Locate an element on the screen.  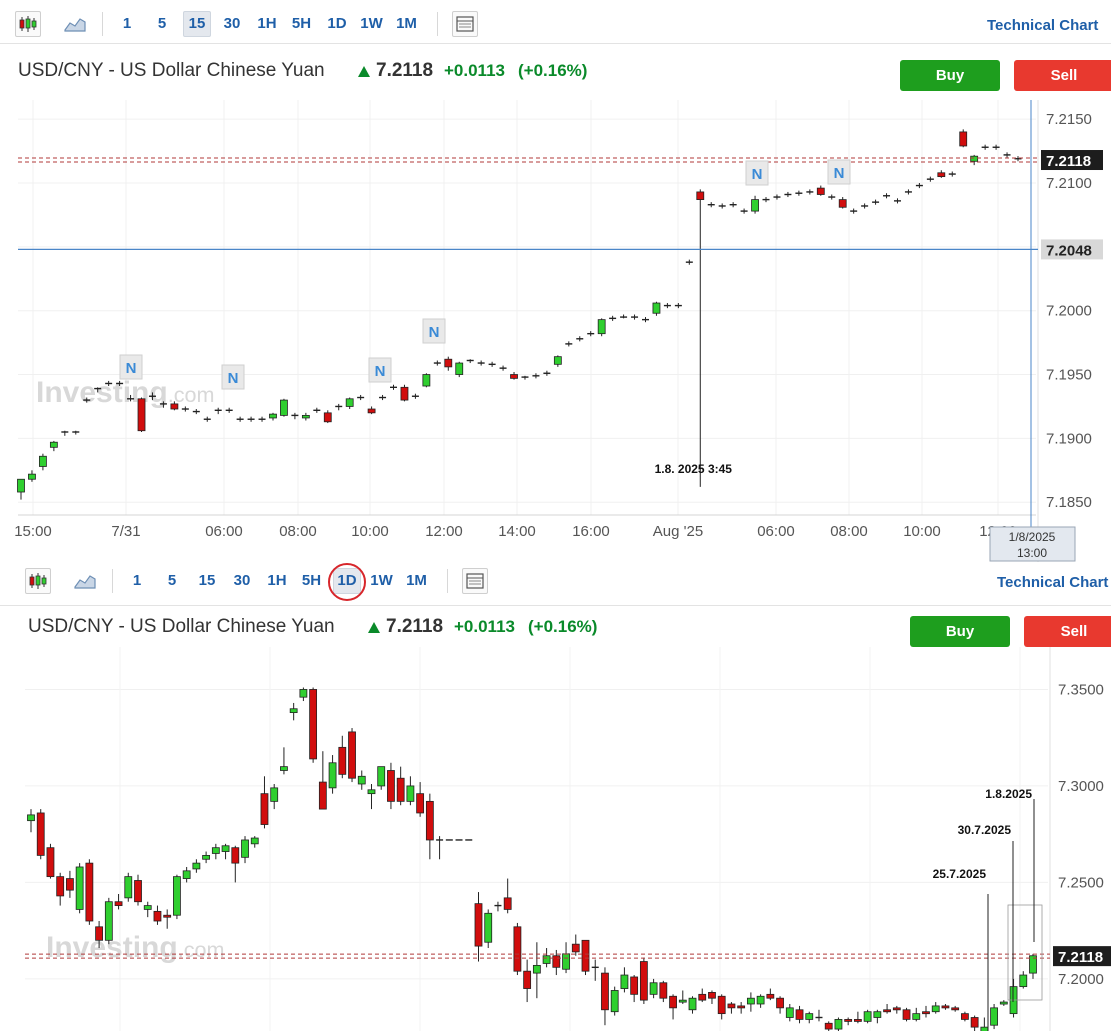
date-annotation: 25.7.2025 is located at coordinates (960, 874).